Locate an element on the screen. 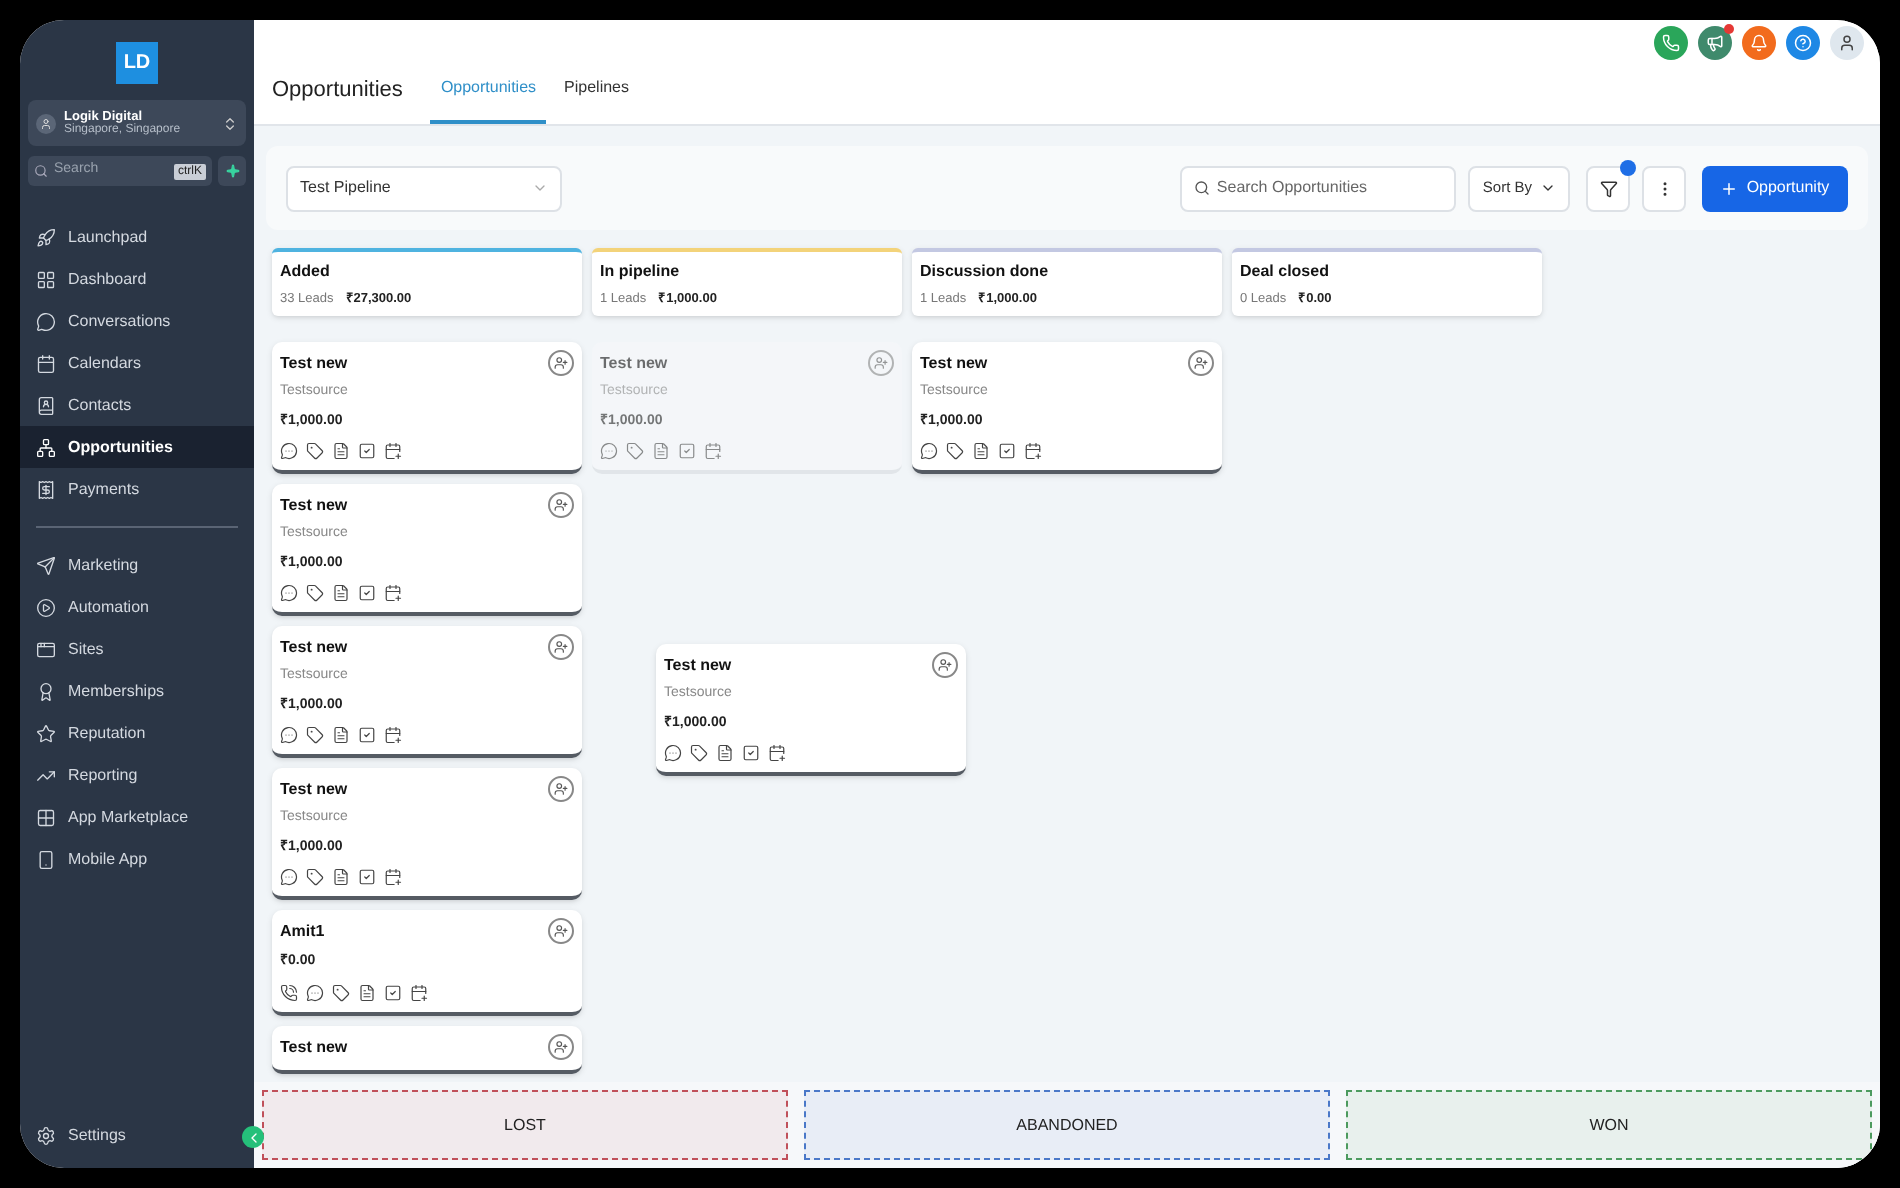 The width and height of the screenshot is (1900, 1188). add-opportunity-button: Opportunity is located at coordinates (1775, 188).